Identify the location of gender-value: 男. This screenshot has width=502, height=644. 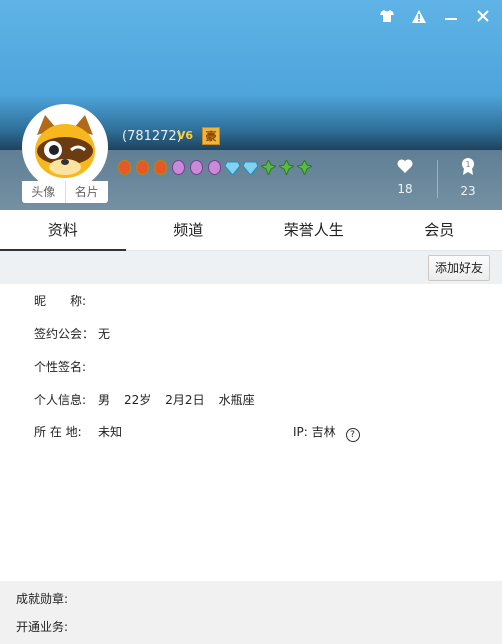
(104, 400).